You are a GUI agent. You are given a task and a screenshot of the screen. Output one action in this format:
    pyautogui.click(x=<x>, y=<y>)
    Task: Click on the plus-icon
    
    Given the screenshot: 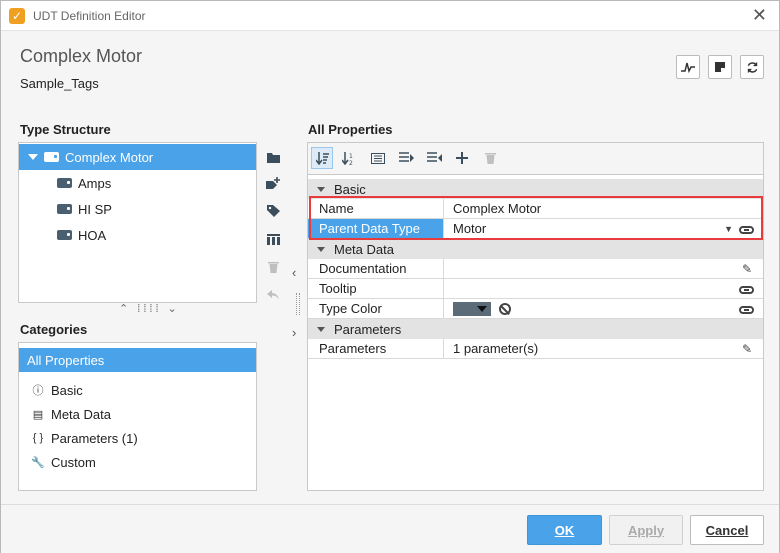 What is the action you would take?
    pyautogui.click(x=462, y=158)
    